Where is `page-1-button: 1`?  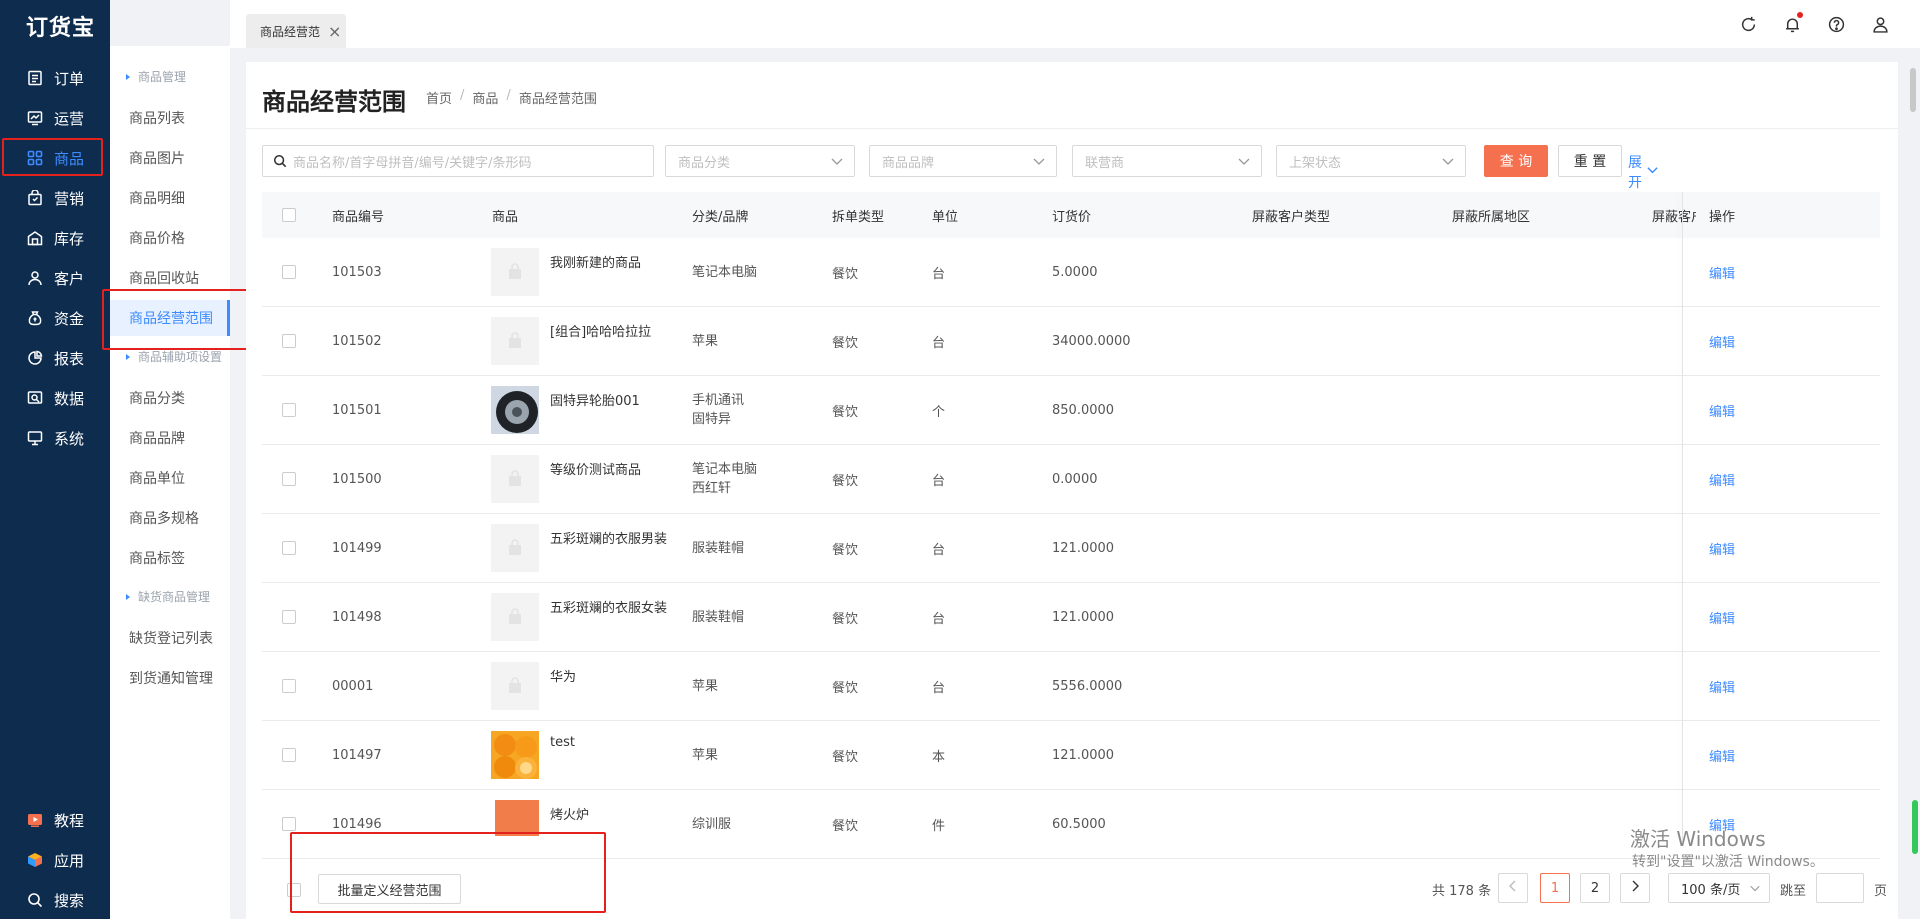 page-1-button: 1 is located at coordinates (1555, 888).